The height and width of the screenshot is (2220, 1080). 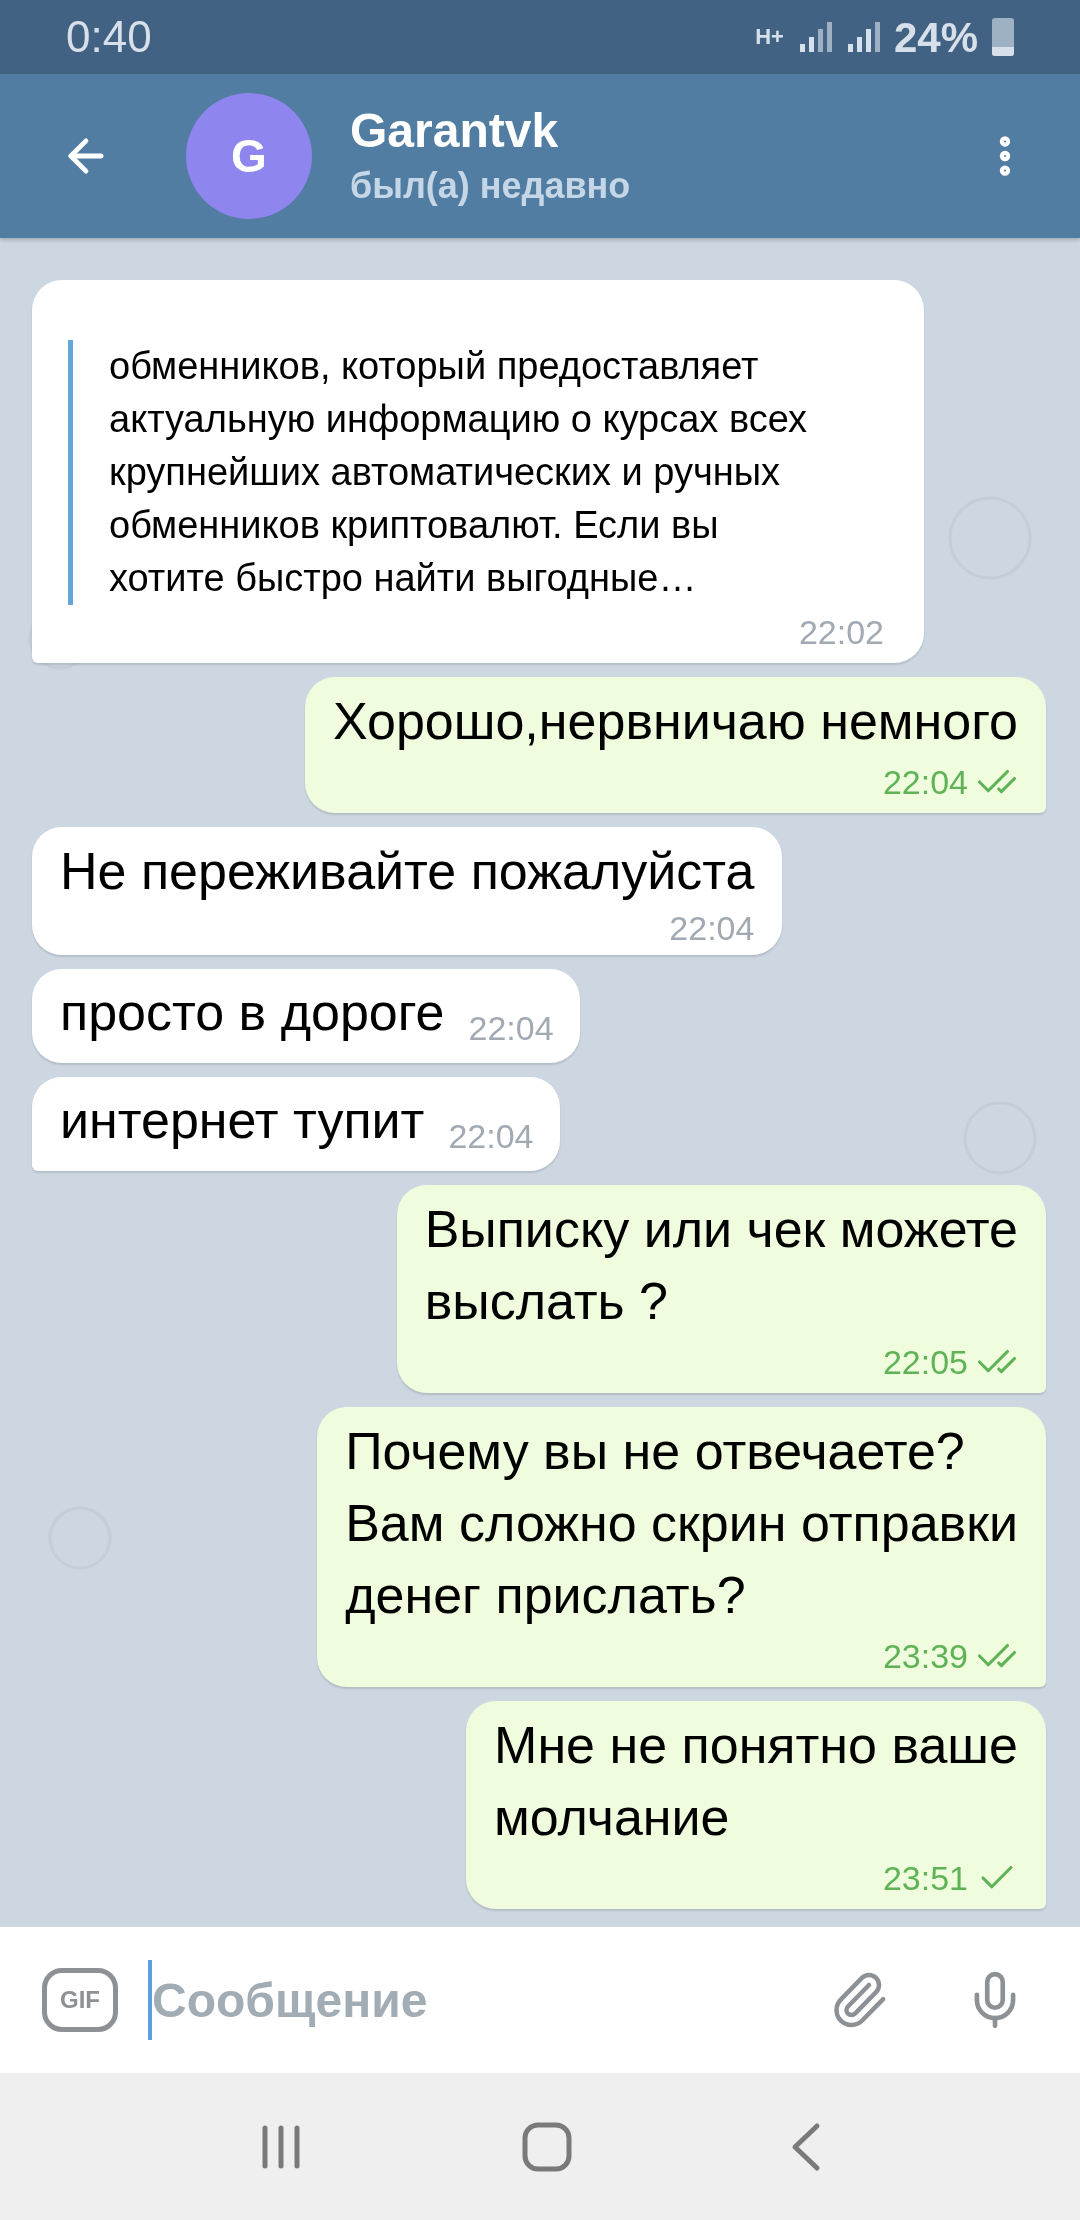 What do you see at coordinates (249, 156) in the screenshot?
I see `avatar: G` at bounding box center [249, 156].